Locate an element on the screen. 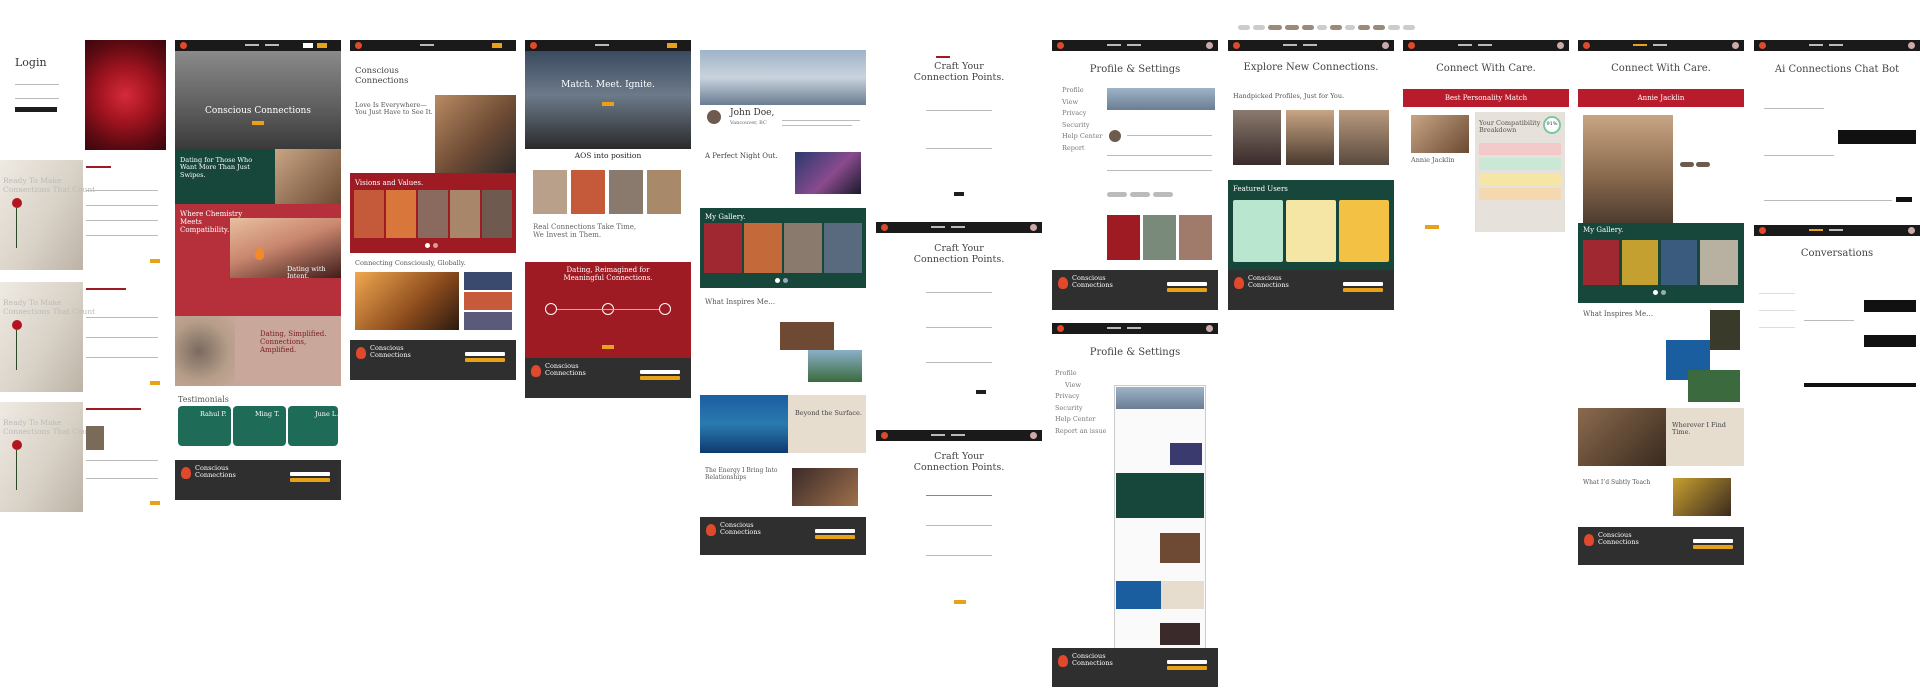 This screenshot has width=1920, height=687. menu-item-report: Report an issue is located at coordinates (1081, 432).